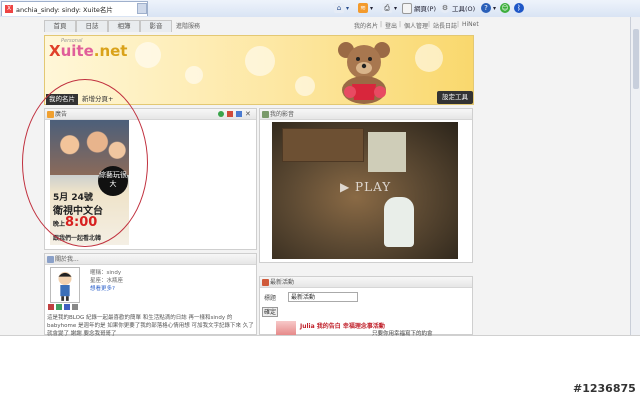  I want to click on help-button: ? ▾, so click(488, 8).